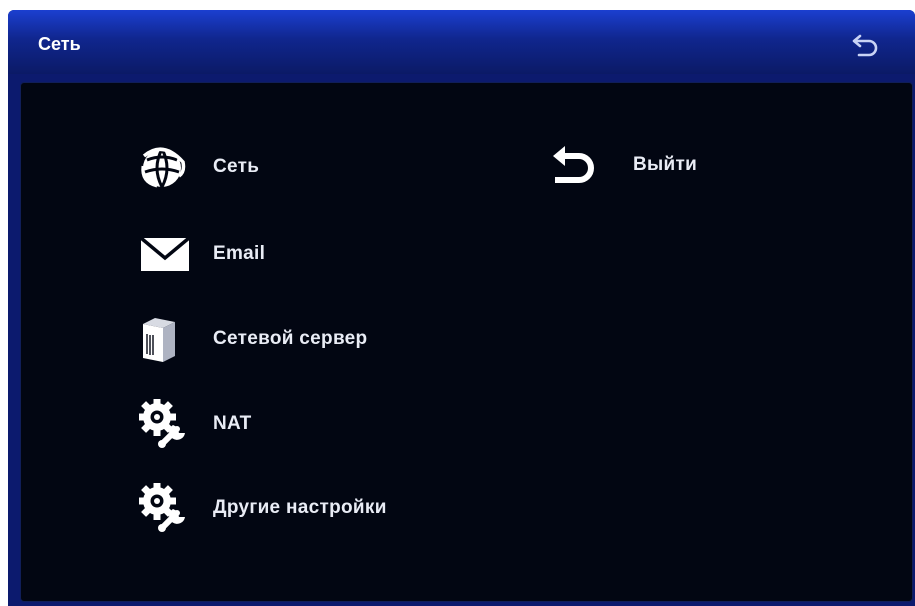 The image size is (915, 606). What do you see at coordinates (199, 167) in the screenshot?
I see `menu-item-network: Сеть` at bounding box center [199, 167].